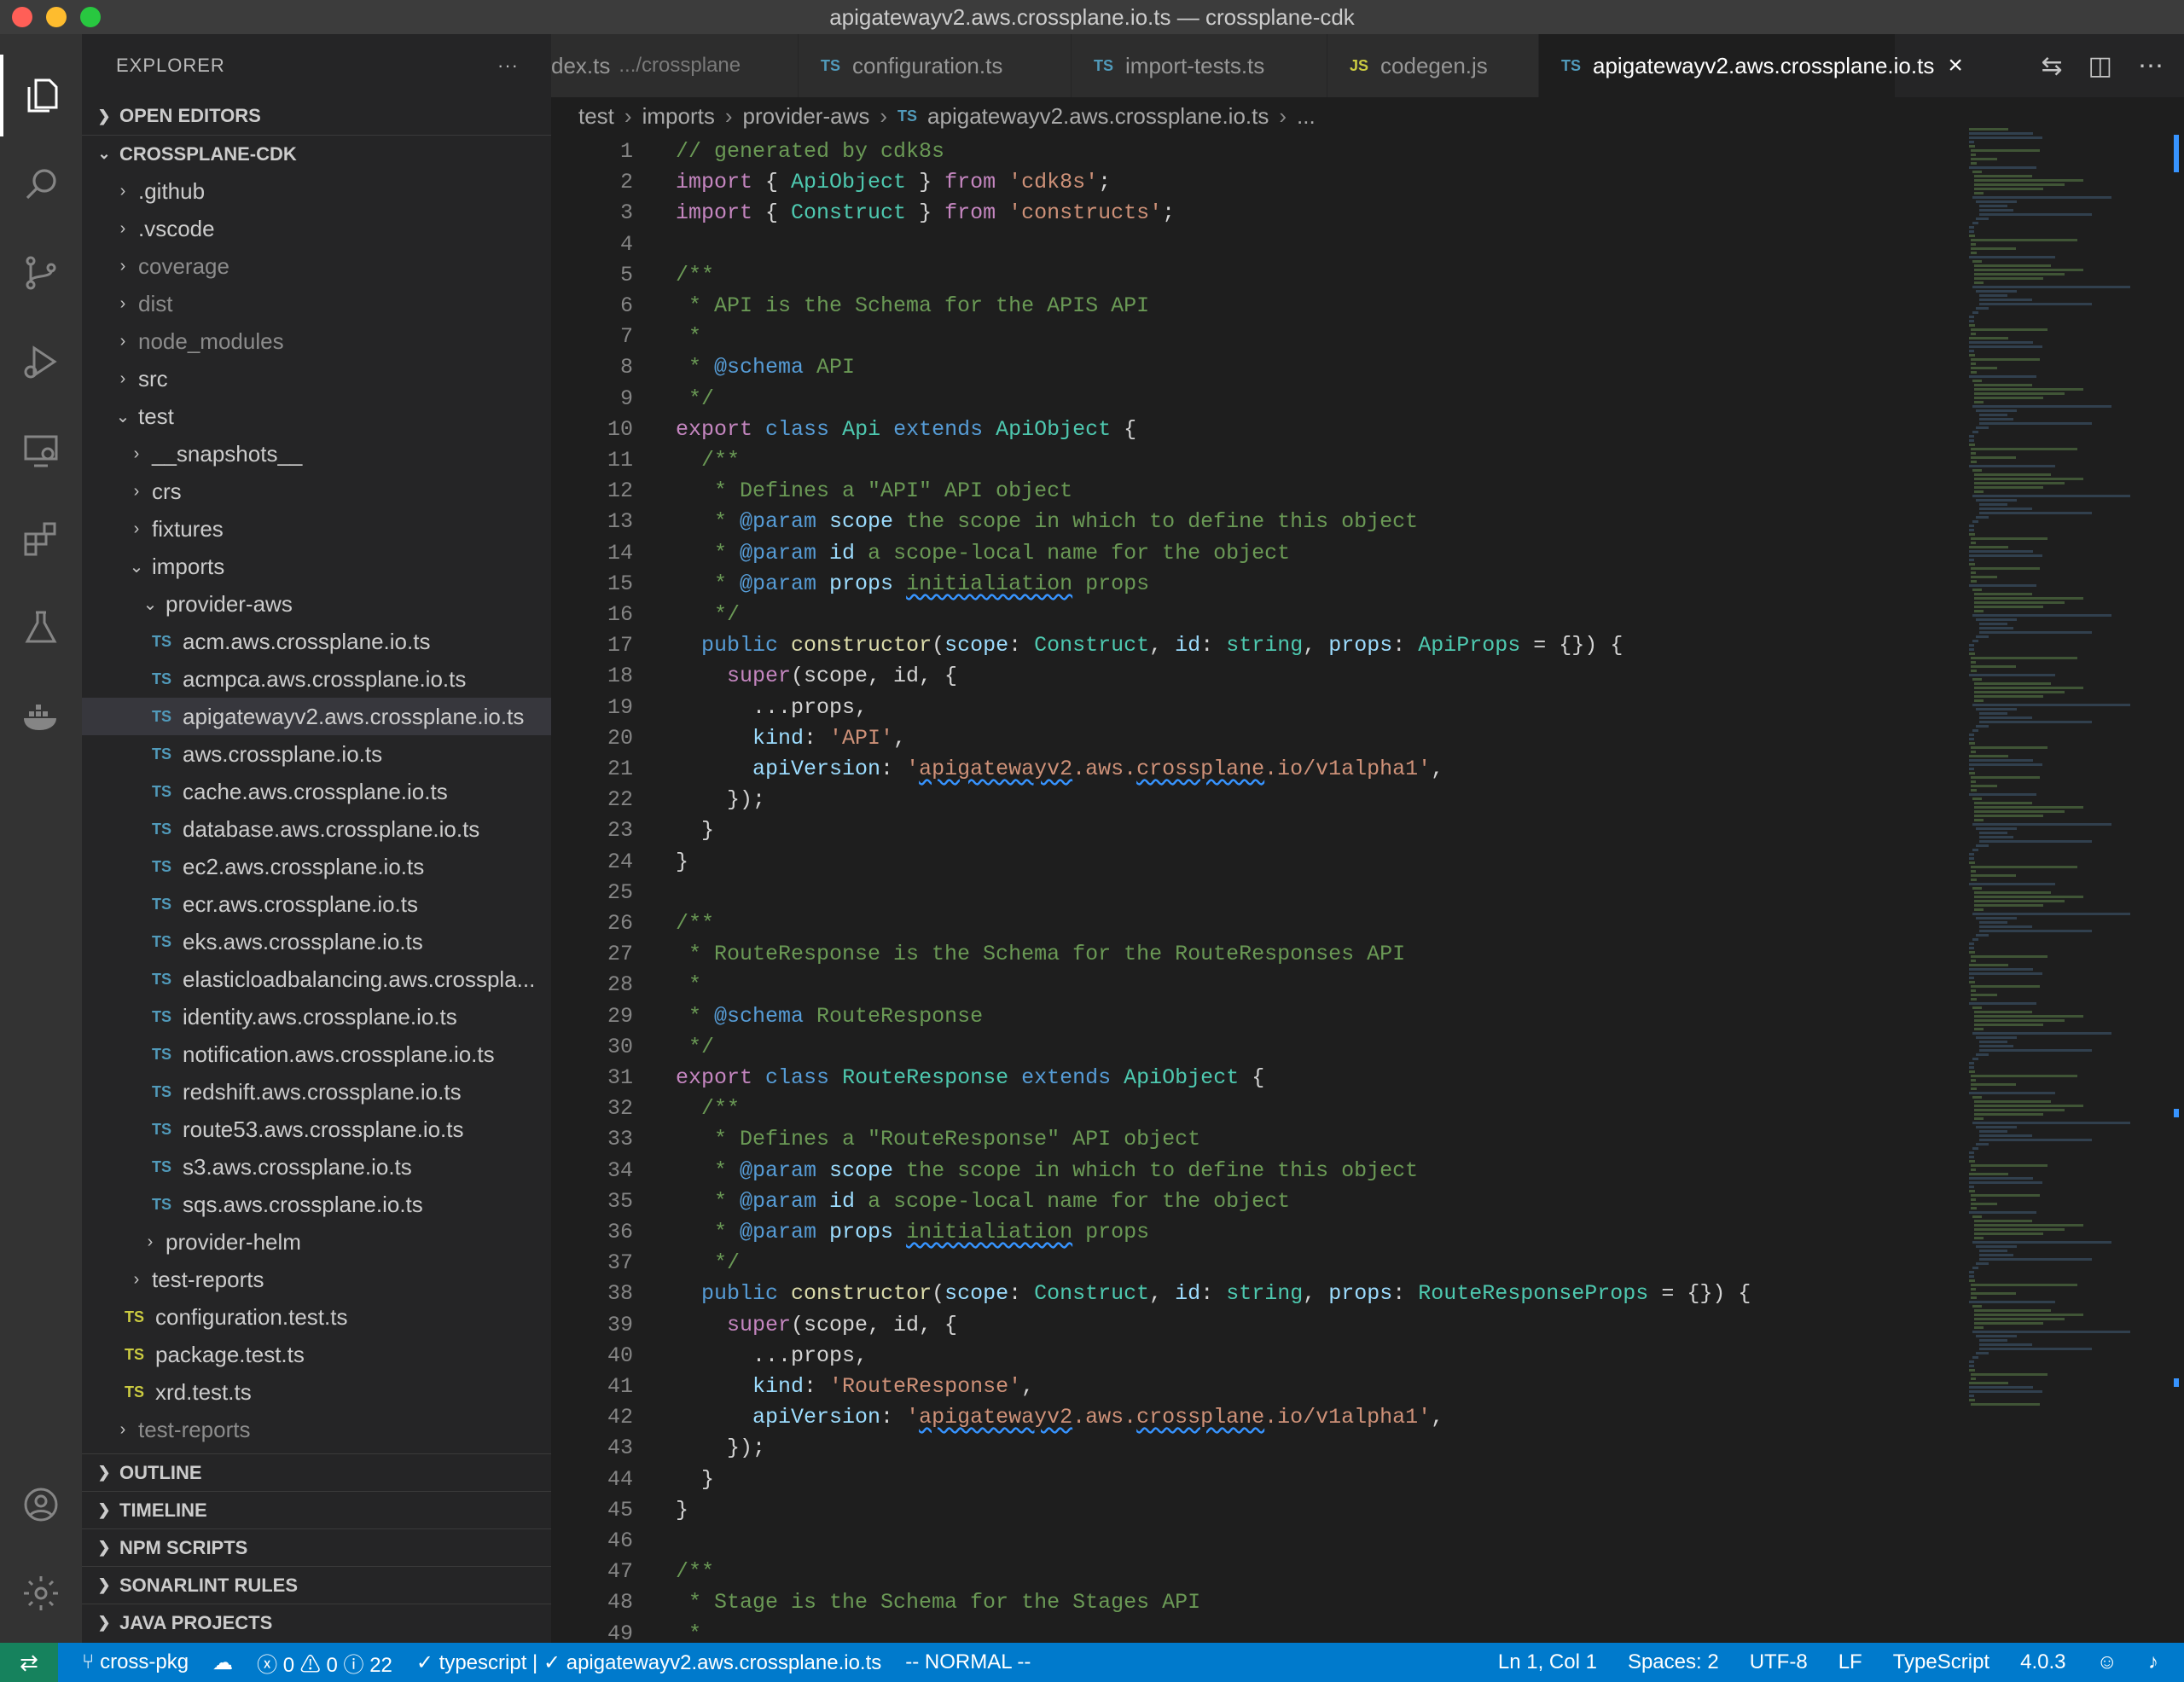 This screenshot has width=2184, height=1682. What do you see at coordinates (2053, 66) in the screenshot?
I see `compare-changes-icon: ⇆` at bounding box center [2053, 66].